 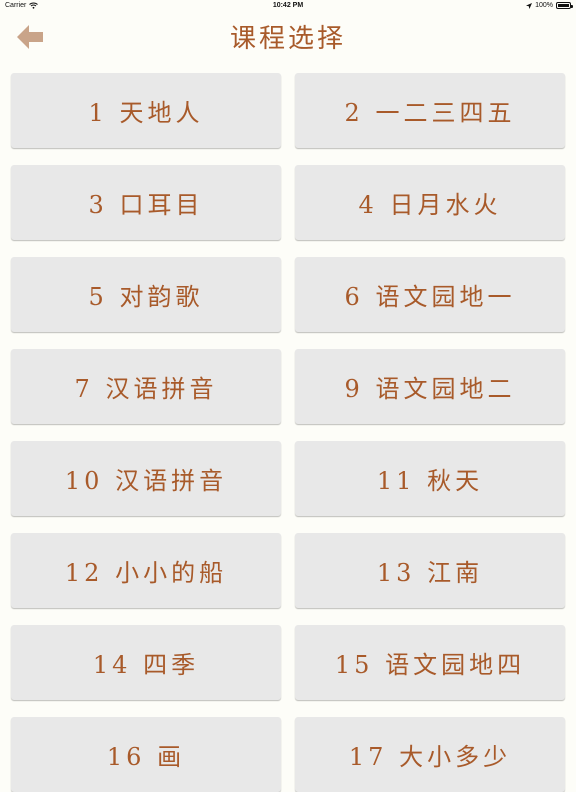 I want to click on lesson-label: 15 语文园地四, so click(x=430, y=665).